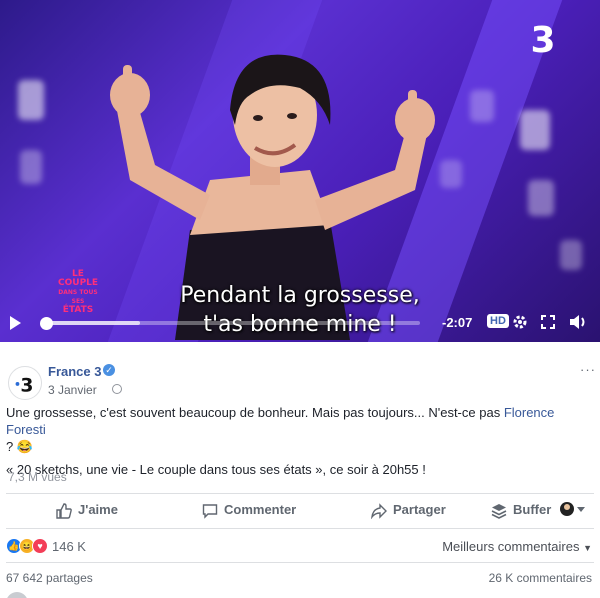  I want to click on time-remaining: -2:07, so click(457, 322).